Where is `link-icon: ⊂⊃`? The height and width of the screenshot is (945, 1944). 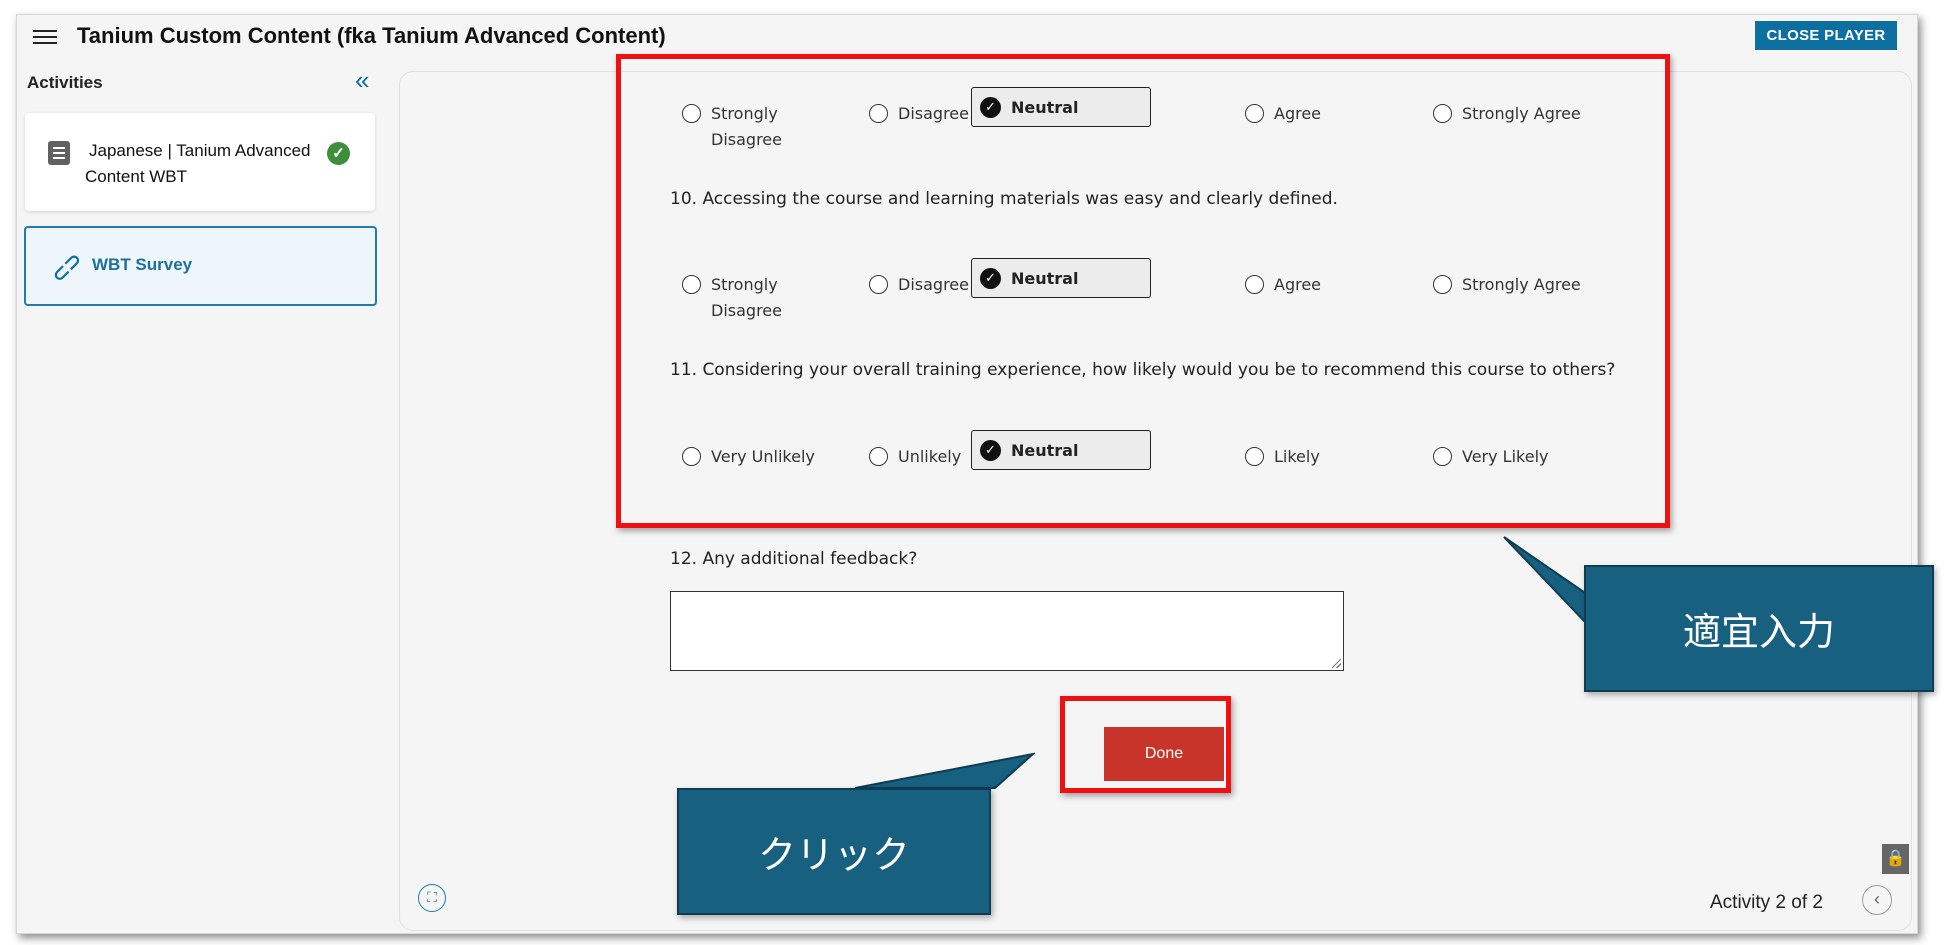
link-icon: ⊂⊃ is located at coordinates (67, 268).